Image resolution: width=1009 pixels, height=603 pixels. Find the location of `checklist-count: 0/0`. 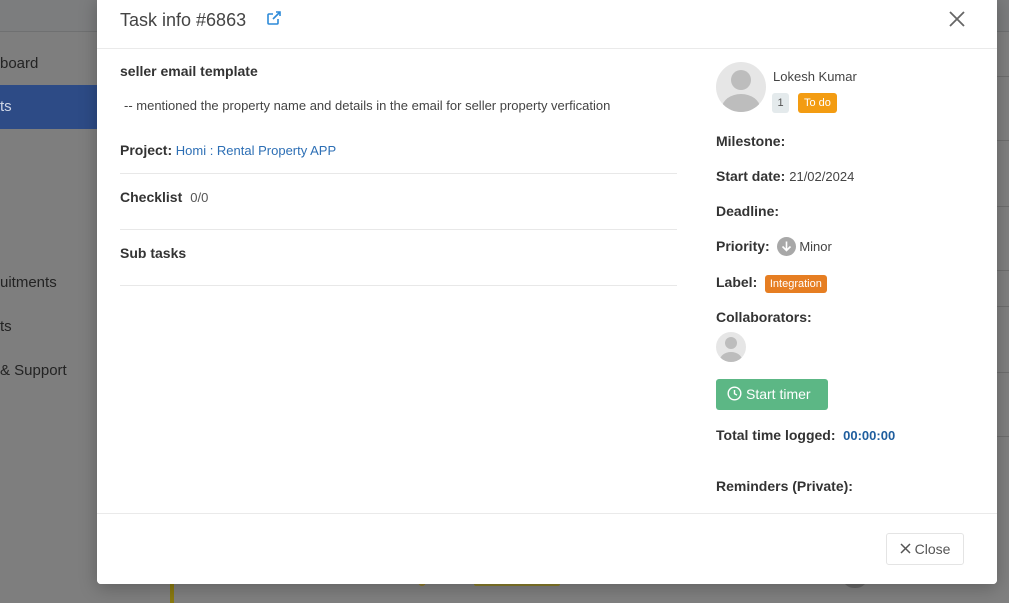

checklist-count: 0/0 is located at coordinates (199, 197).